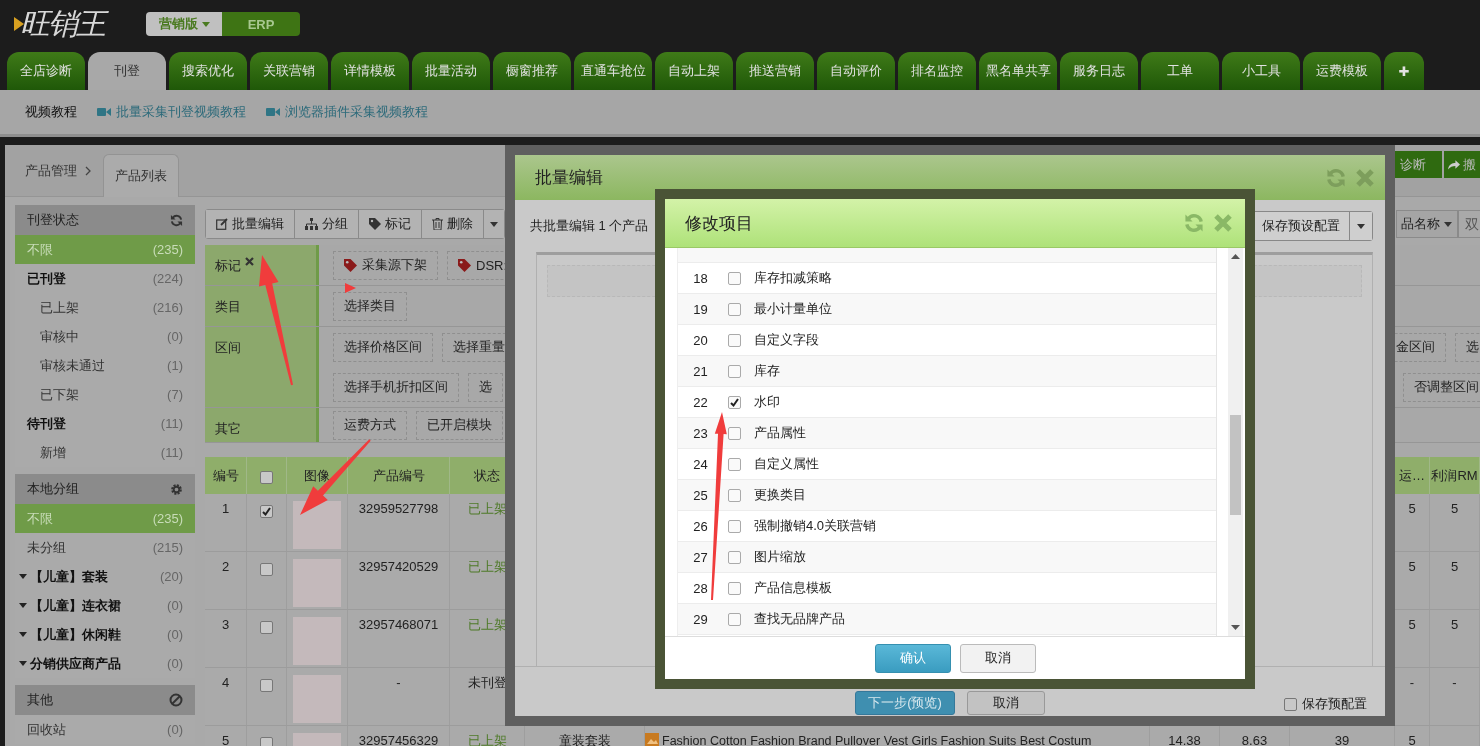  Describe the element at coordinates (396, 387) in the screenshot. I see `filter-chip: 选择手机折扣区间` at that location.